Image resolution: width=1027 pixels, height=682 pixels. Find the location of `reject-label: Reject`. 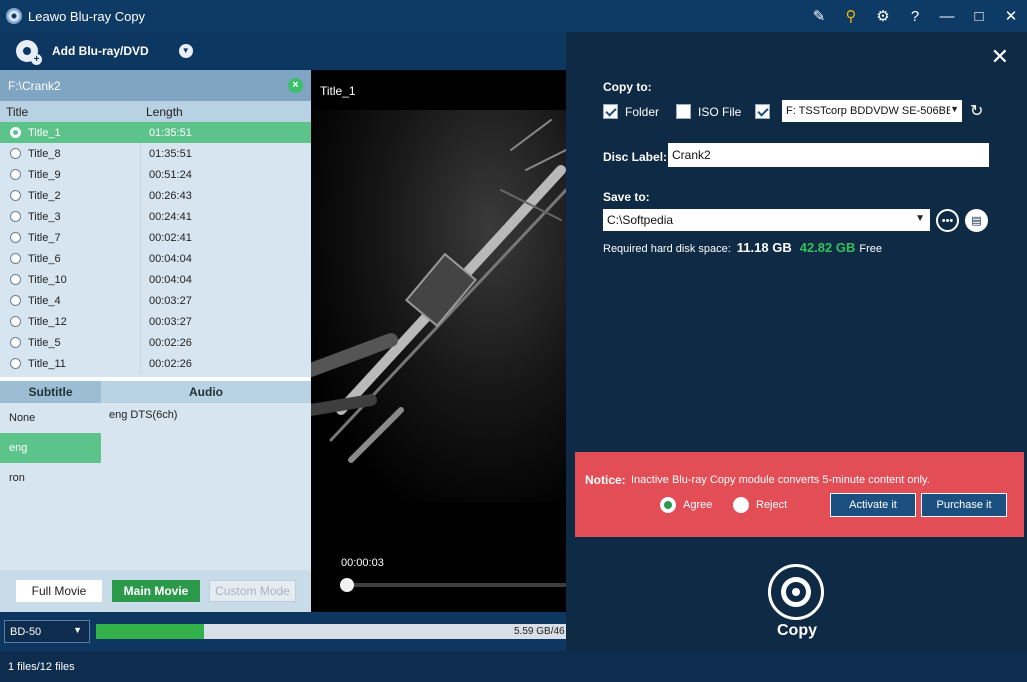

reject-label: Reject is located at coordinates (772, 505).